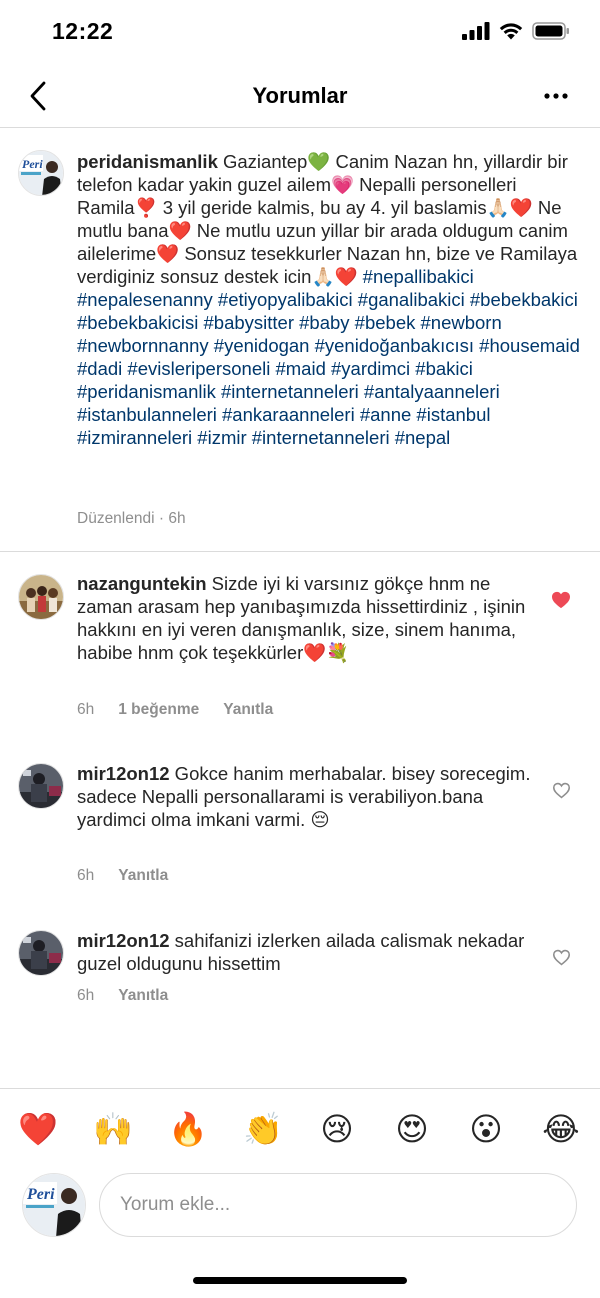 The image size is (600, 1298). What do you see at coordinates (486, 1129) in the screenshot?
I see `surprised-face-emoji-button: 😮` at bounding box center [486, 1129].